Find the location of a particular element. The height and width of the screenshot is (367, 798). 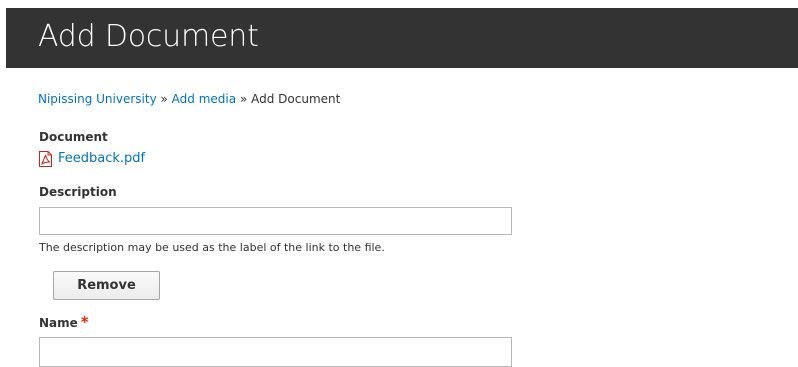

document-file-link: Feedback.pdf is located at coordinates (101, 159).